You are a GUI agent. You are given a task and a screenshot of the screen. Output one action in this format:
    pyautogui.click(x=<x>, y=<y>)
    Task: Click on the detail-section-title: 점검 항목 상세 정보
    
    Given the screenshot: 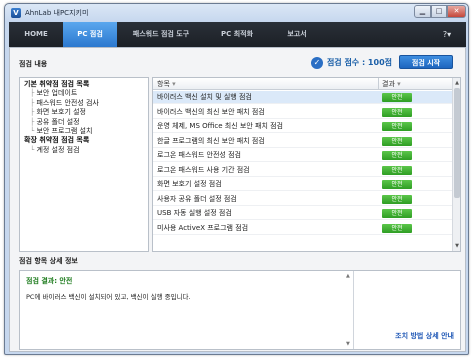 What is the action you would take?
    pyautogui.click(x=48, y=261)
    